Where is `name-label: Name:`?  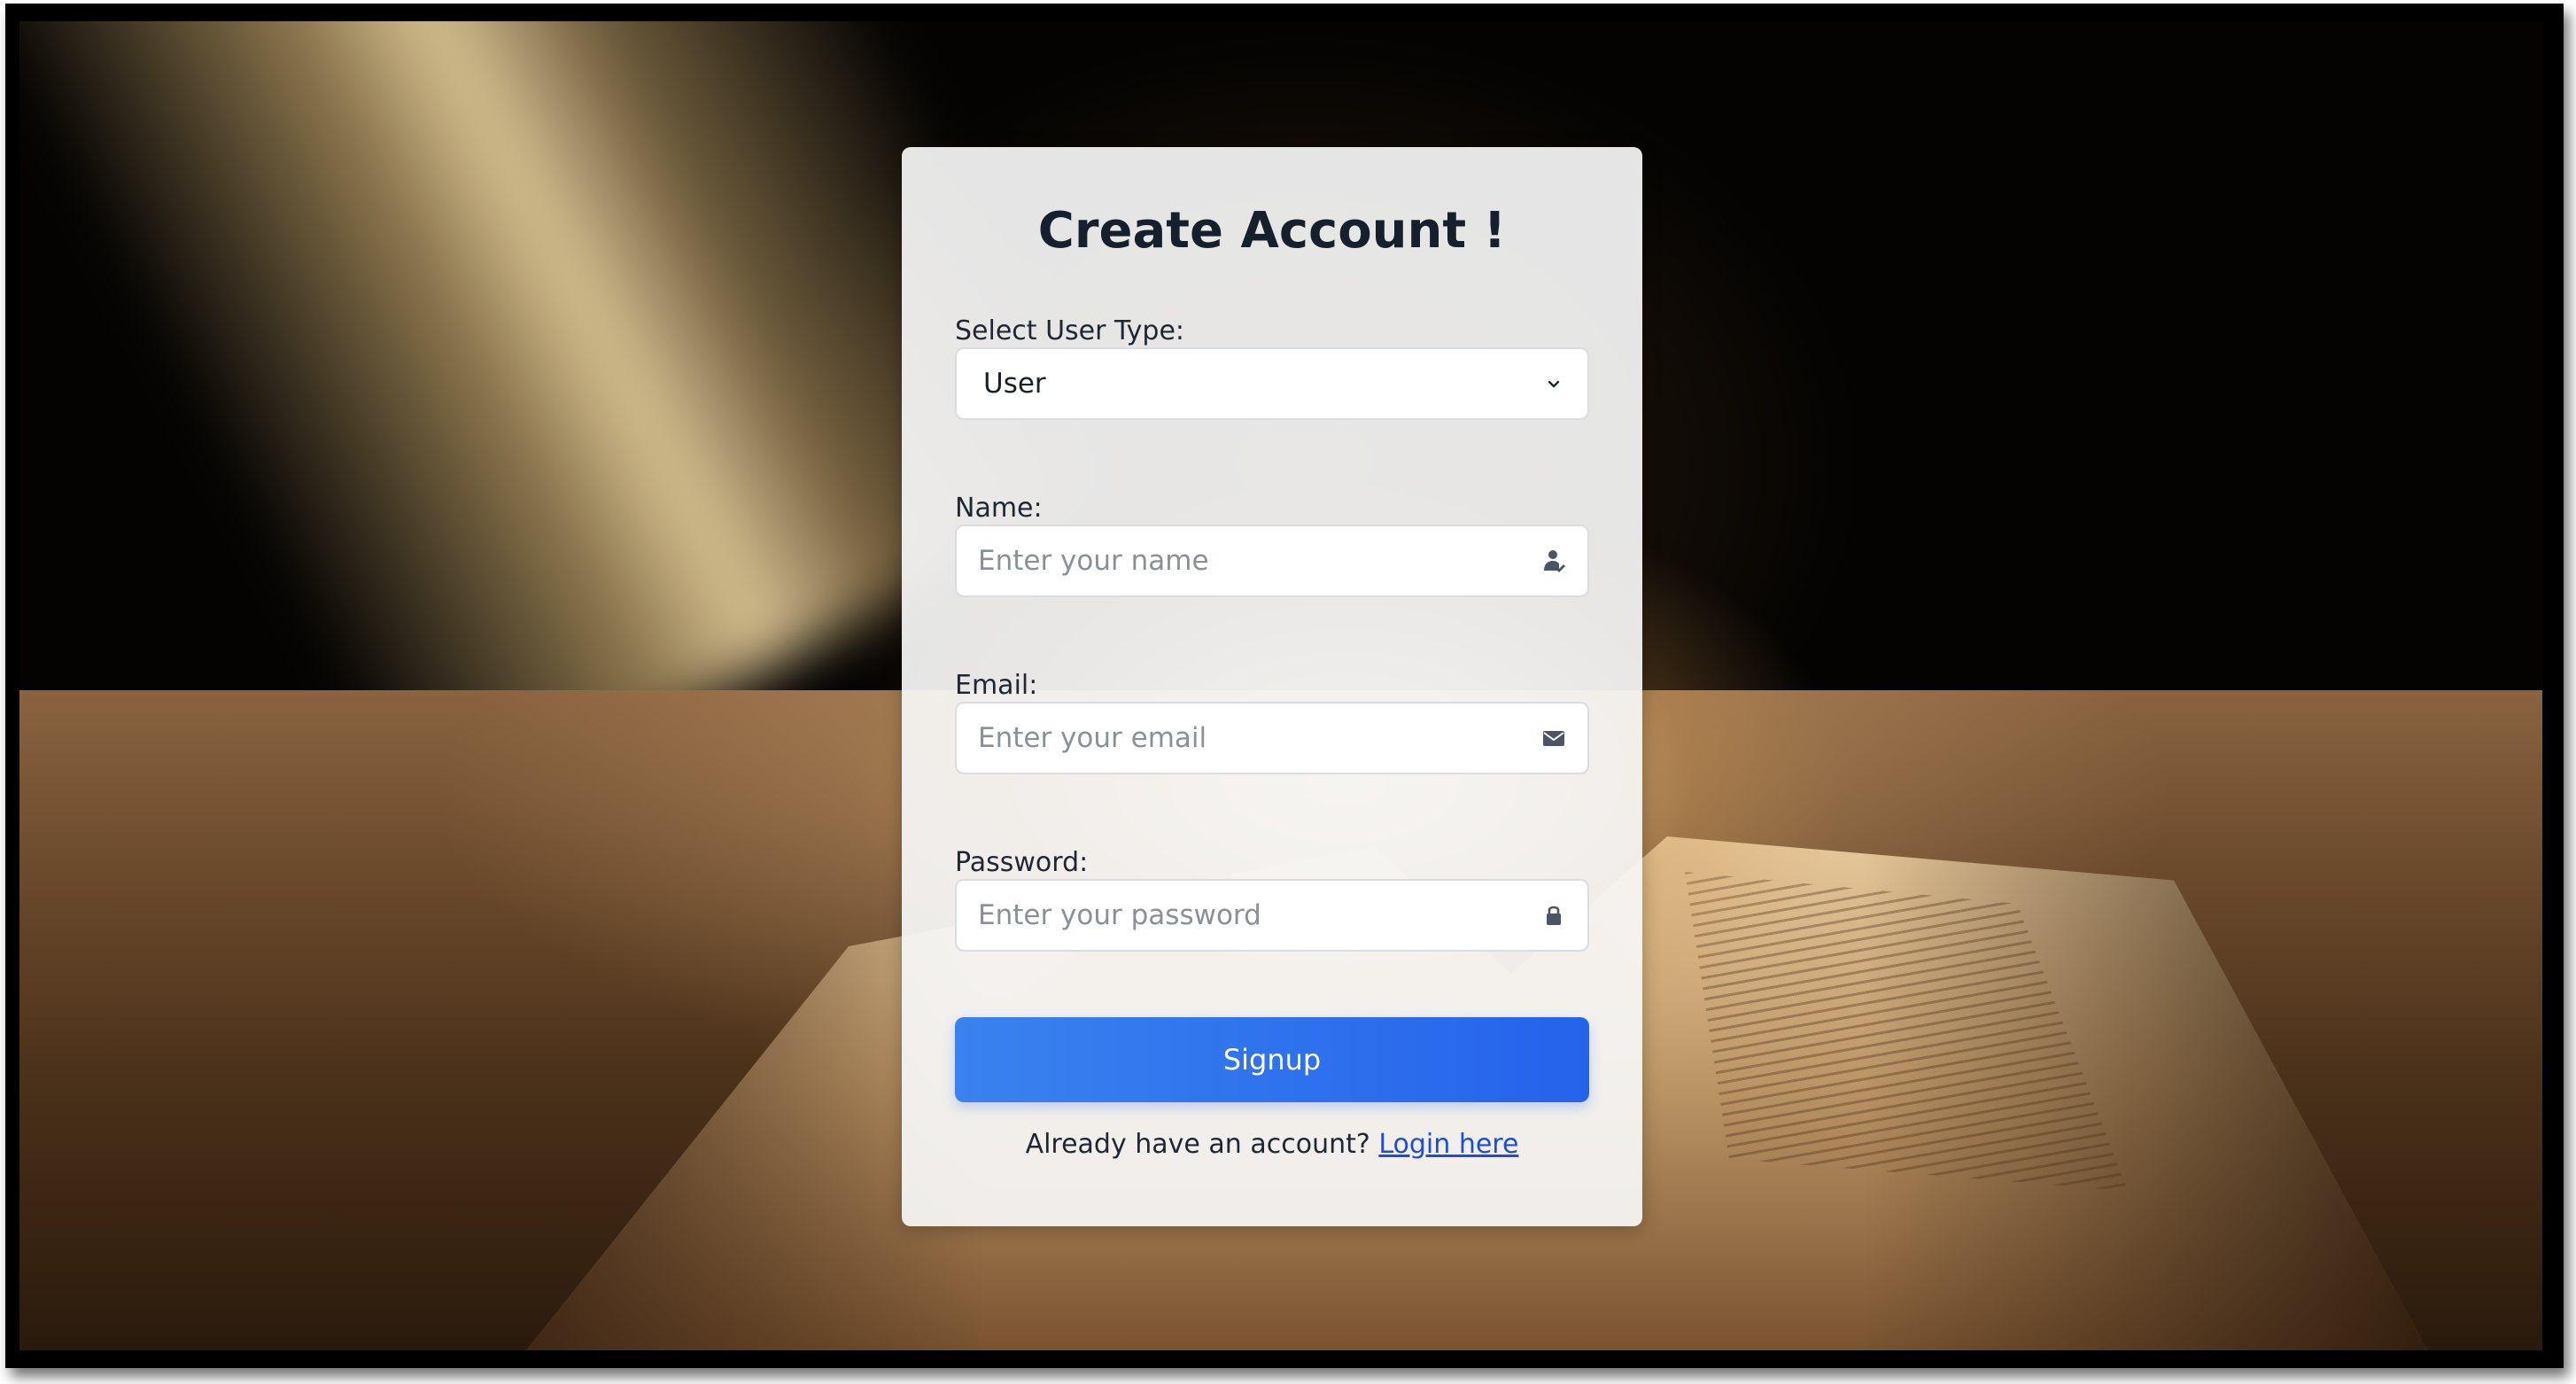 name-label: Name: is located at coordinates (999, 508).